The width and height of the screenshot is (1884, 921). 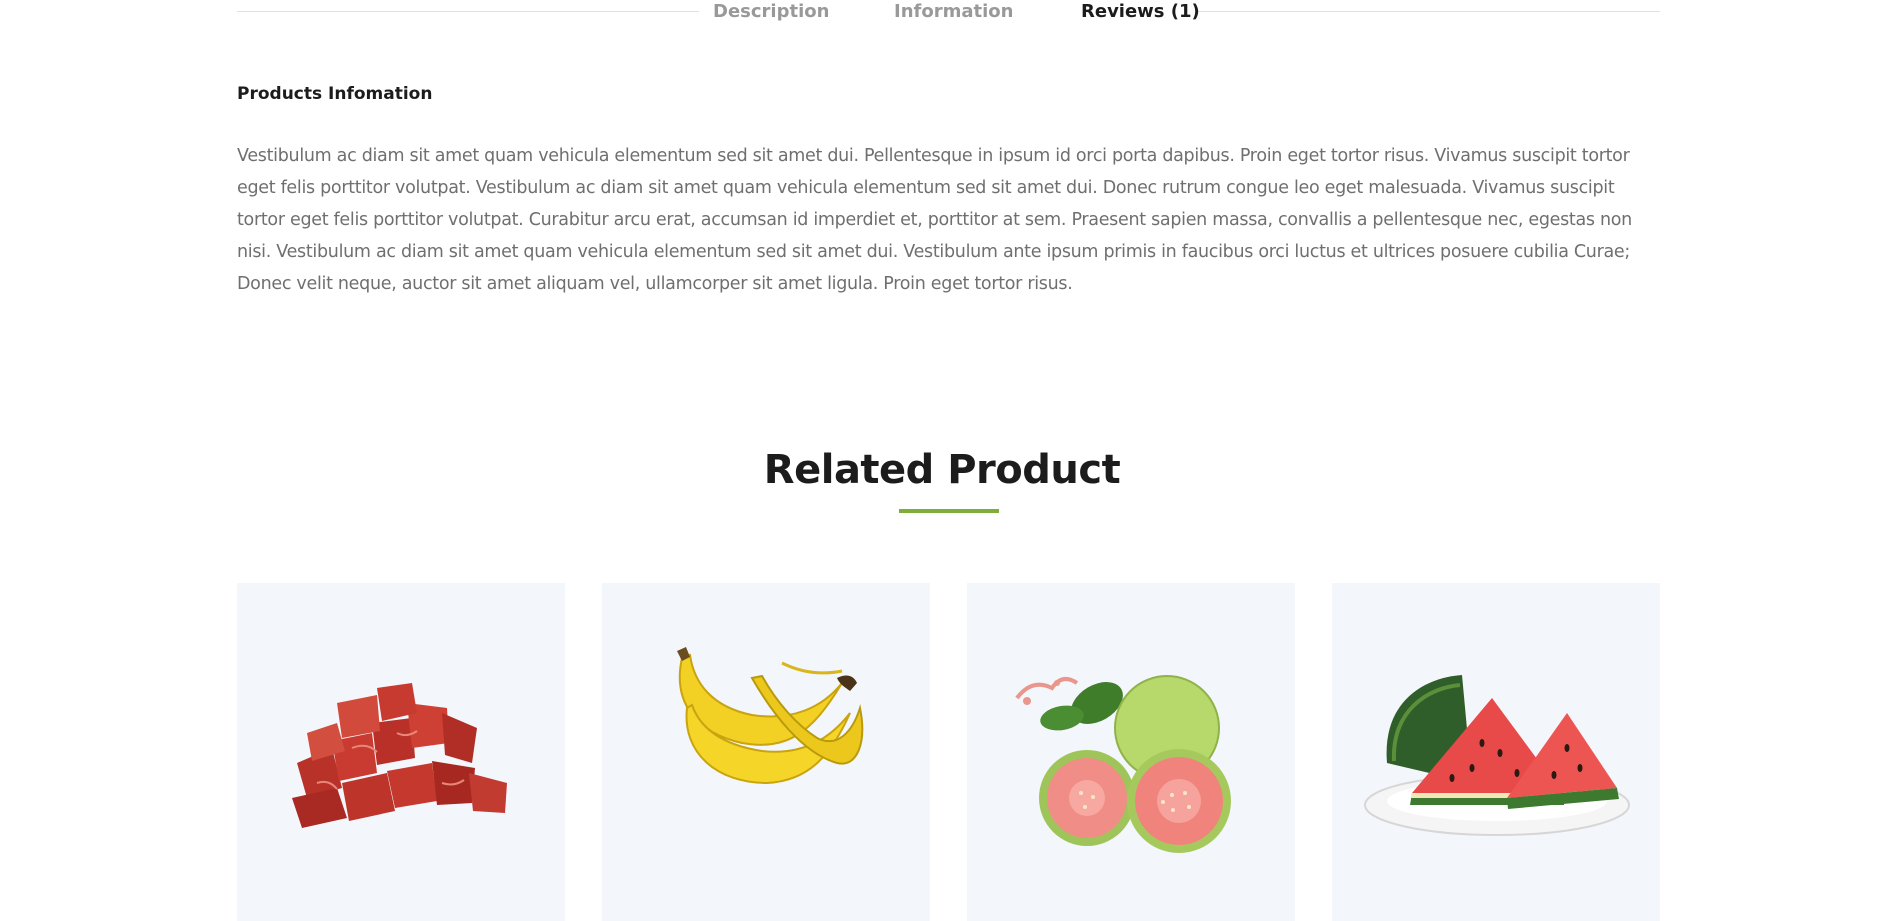 I want to click on product-card-banana, so click(x=766, y=752).